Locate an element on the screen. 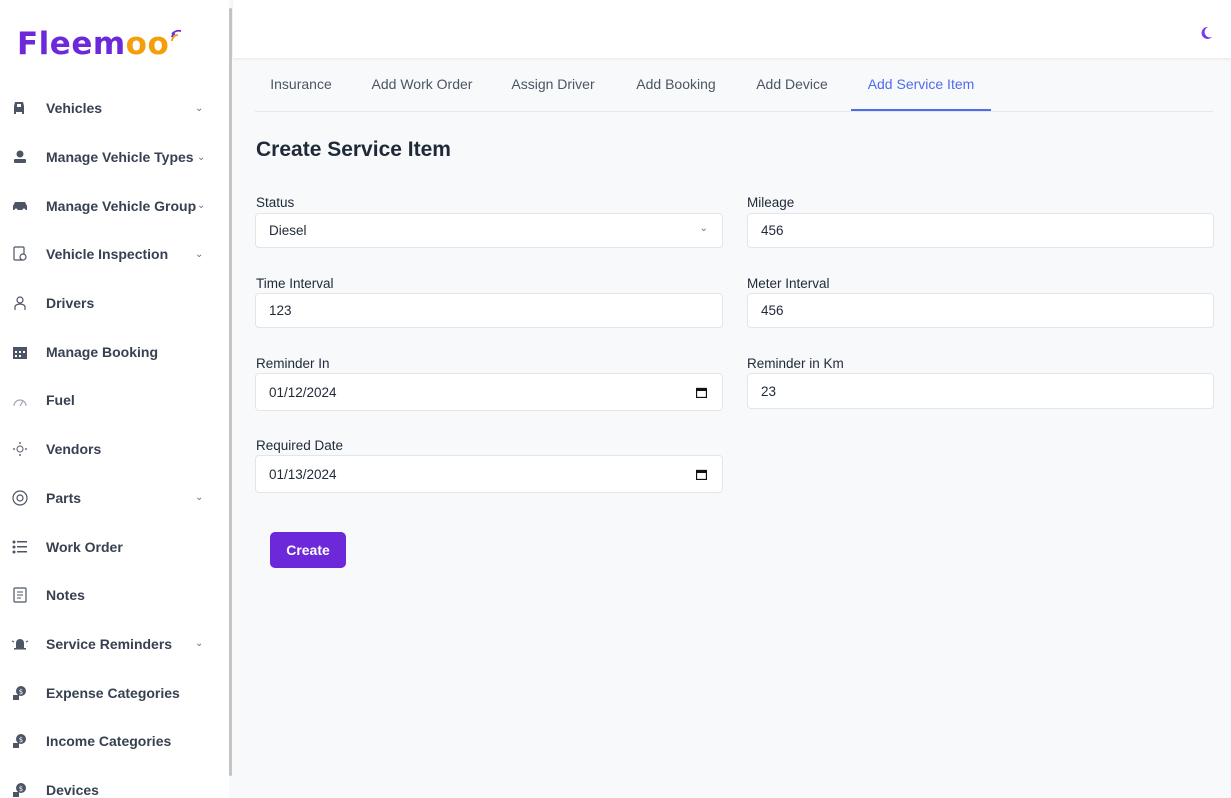 The image size is (1231, 798). sidebar-item-label: Parts is located at coordinates (64, 497).